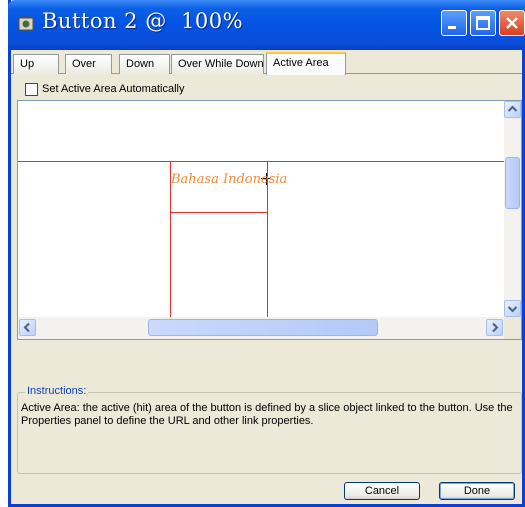 The height and width of the screenshot is (507, 525). What do you see at coordinates (31, 89) in the screenshot?
I see `auto-active-area-checkbox` at bounding box center [31, 89].